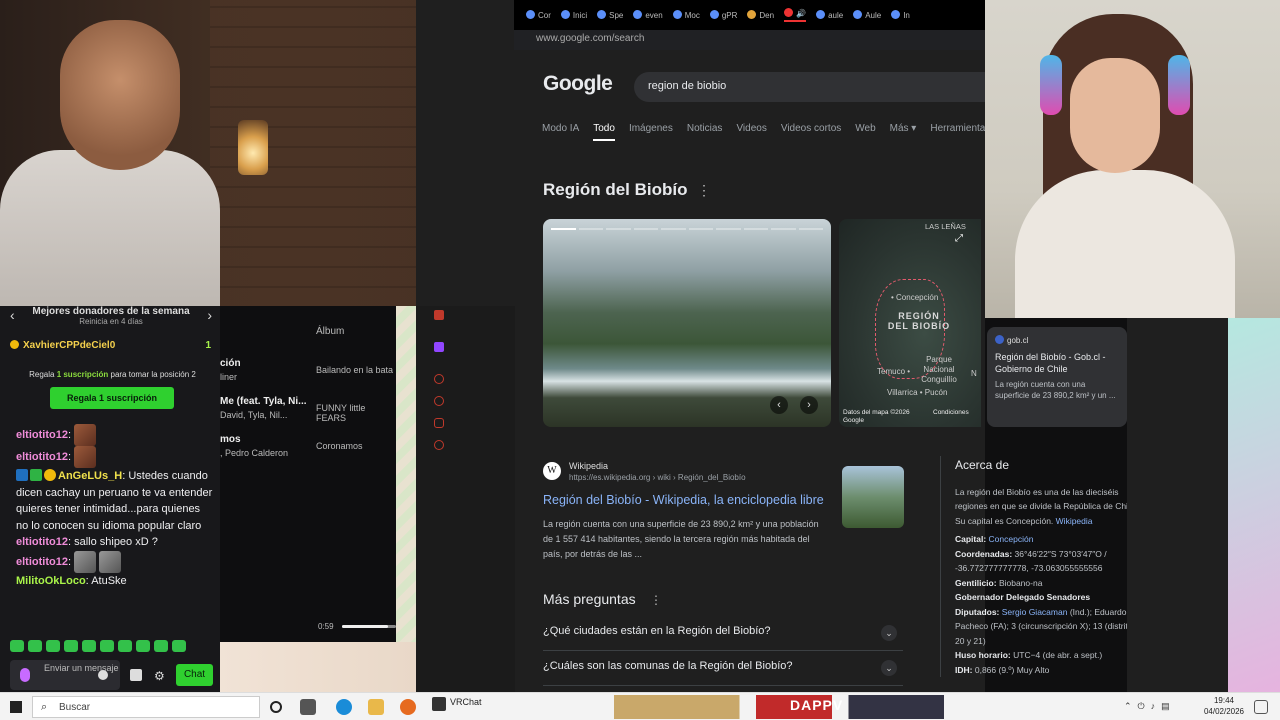  What do you see at coordinates (651, 132) in the screenshot?
I see `tab-imagenes: Imágenes` at bounding box center [651, 132].